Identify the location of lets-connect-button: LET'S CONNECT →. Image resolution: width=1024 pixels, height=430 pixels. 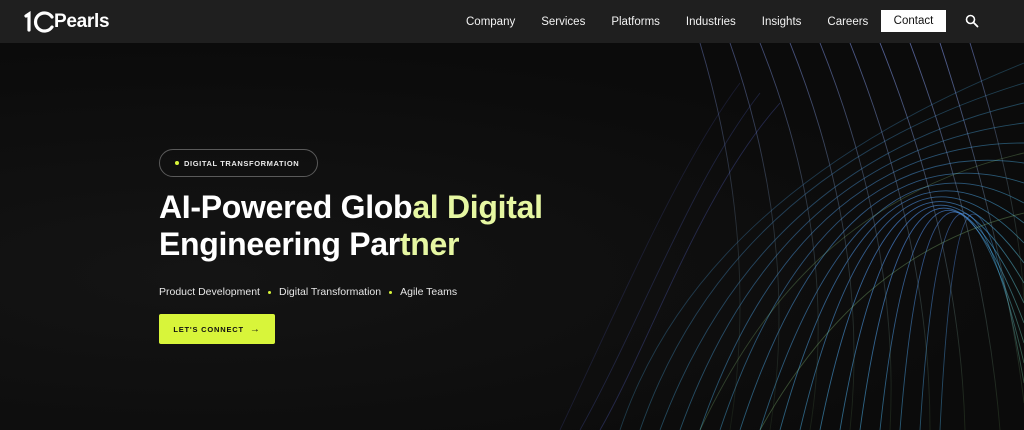
(217, 329).